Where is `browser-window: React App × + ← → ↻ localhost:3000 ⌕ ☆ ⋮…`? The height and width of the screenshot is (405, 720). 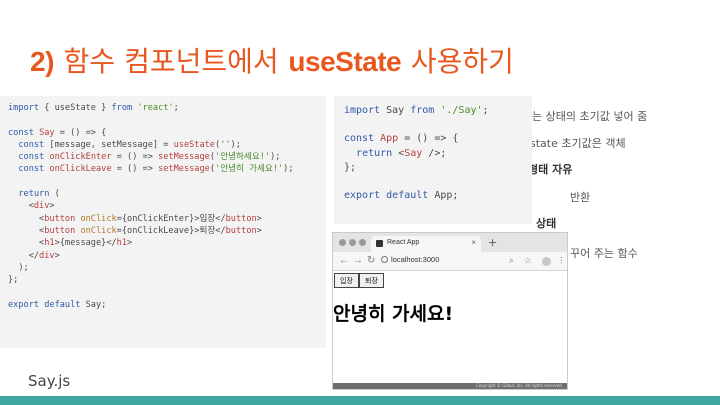
browser-window: React App × + ← → ↻ localhost:3000 ⌕ ☆ ⋮… is located at coordinates (450, 311).